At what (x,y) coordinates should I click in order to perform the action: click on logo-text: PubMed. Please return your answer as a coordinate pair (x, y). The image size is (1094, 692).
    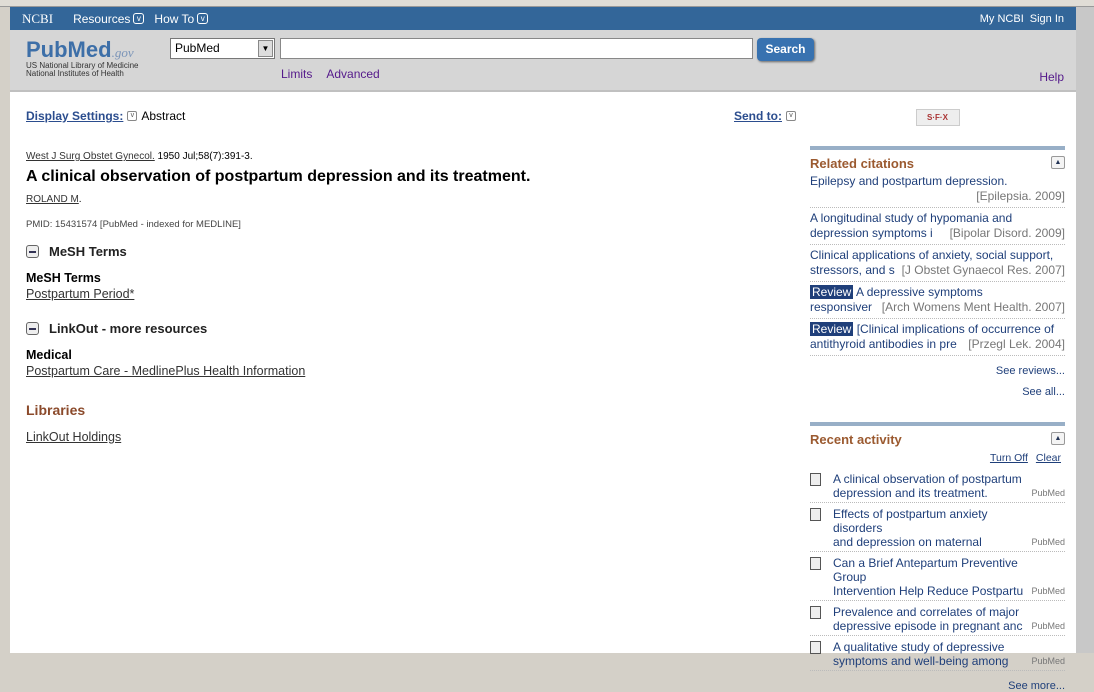
    Looking at the image, I should click on (69, 49).